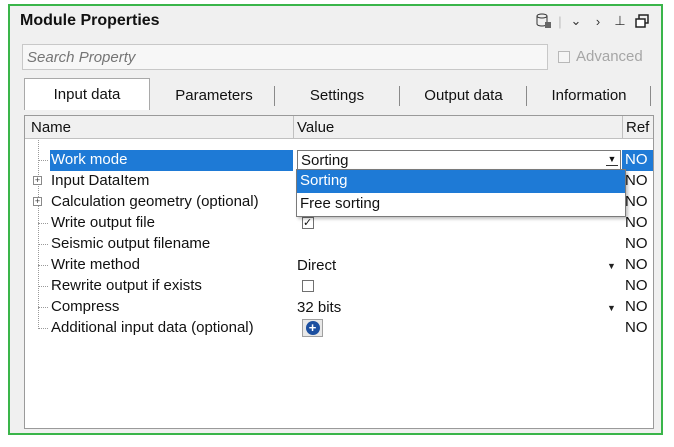 This screenshot has height=447, width=674. Describe the element at coordinates (576, 21) in the screenshot. I see `chevron-down-icon: ⌄` at that location.